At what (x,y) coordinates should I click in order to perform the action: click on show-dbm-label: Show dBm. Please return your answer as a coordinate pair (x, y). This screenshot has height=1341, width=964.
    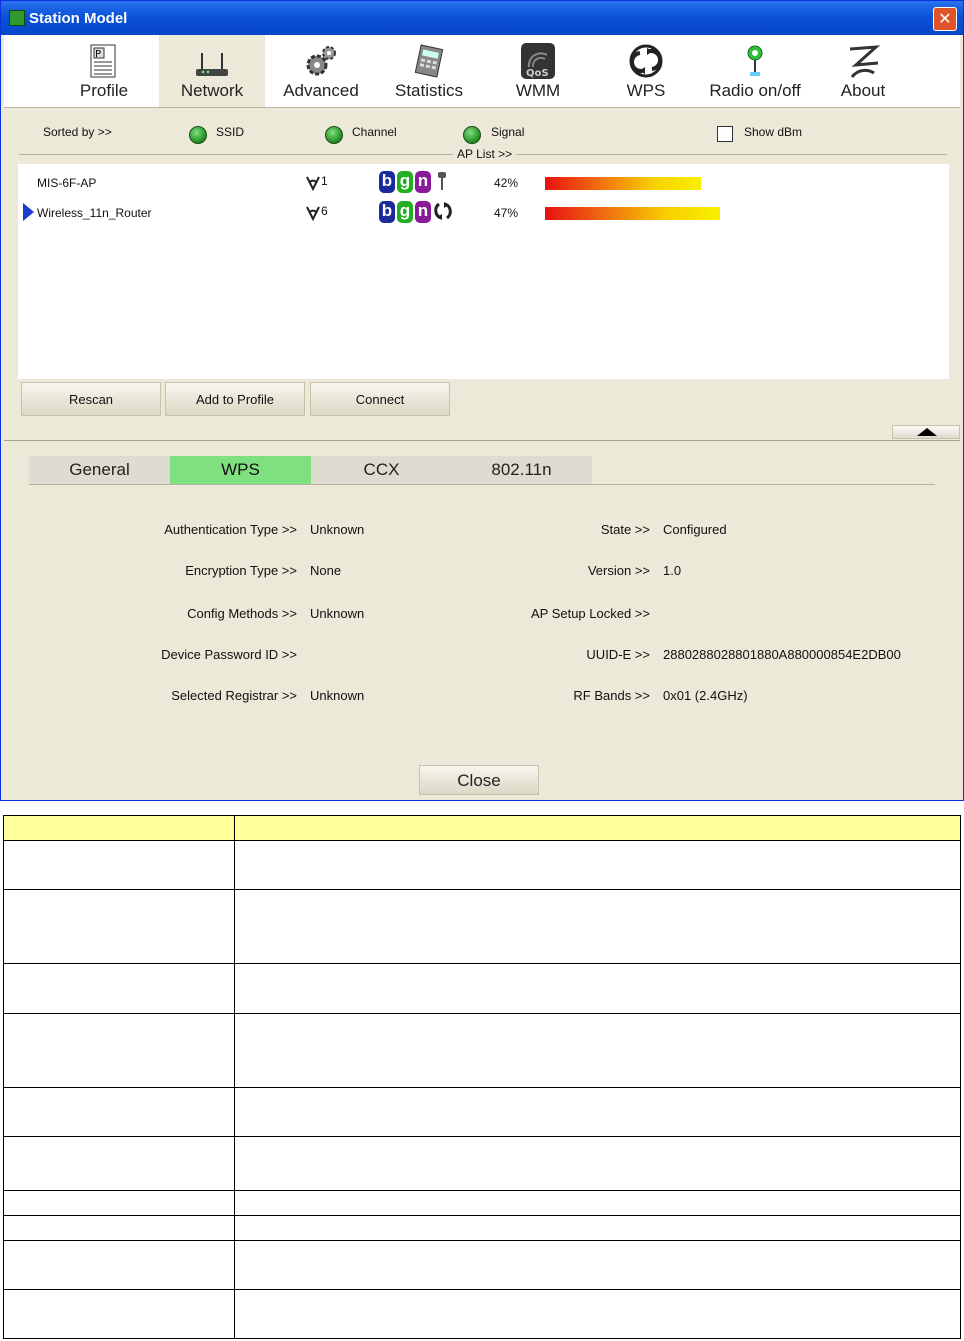
    Looking at the image, I should click on (773, 132).